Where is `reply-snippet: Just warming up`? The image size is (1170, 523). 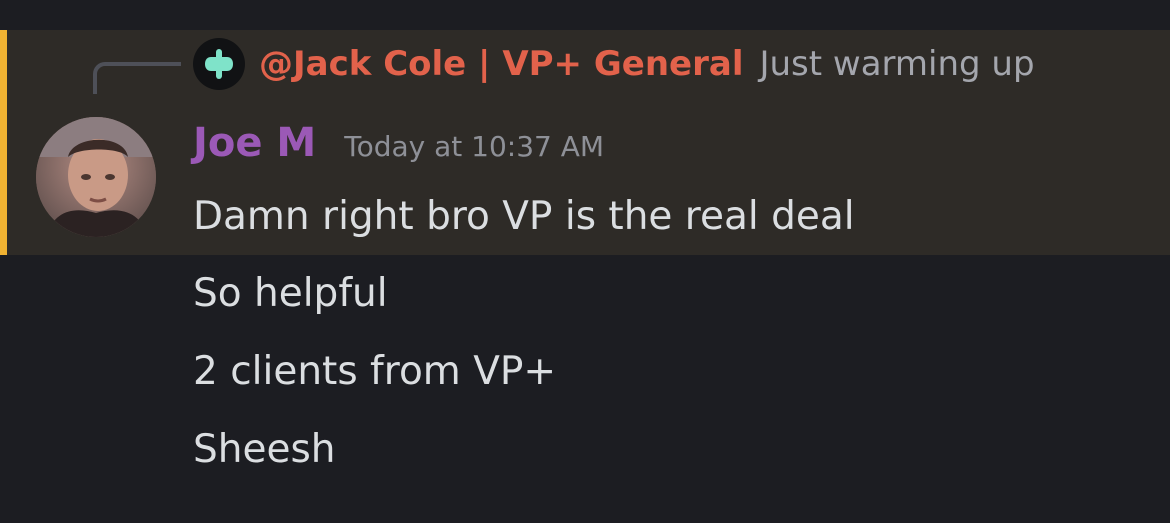
reply-snippet: Just warming up is located at coordinates (896, 64).